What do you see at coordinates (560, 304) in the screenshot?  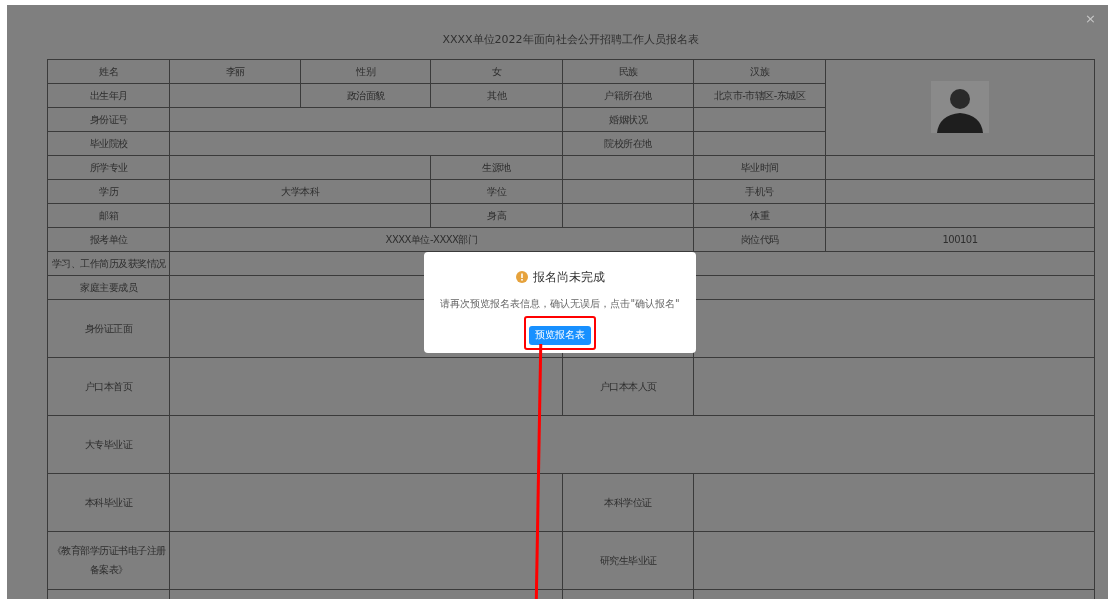 I see `notice-message: 请再次预览报名表信息，确认无误后，点击"确认报名"` at bounding box center [560, 304].